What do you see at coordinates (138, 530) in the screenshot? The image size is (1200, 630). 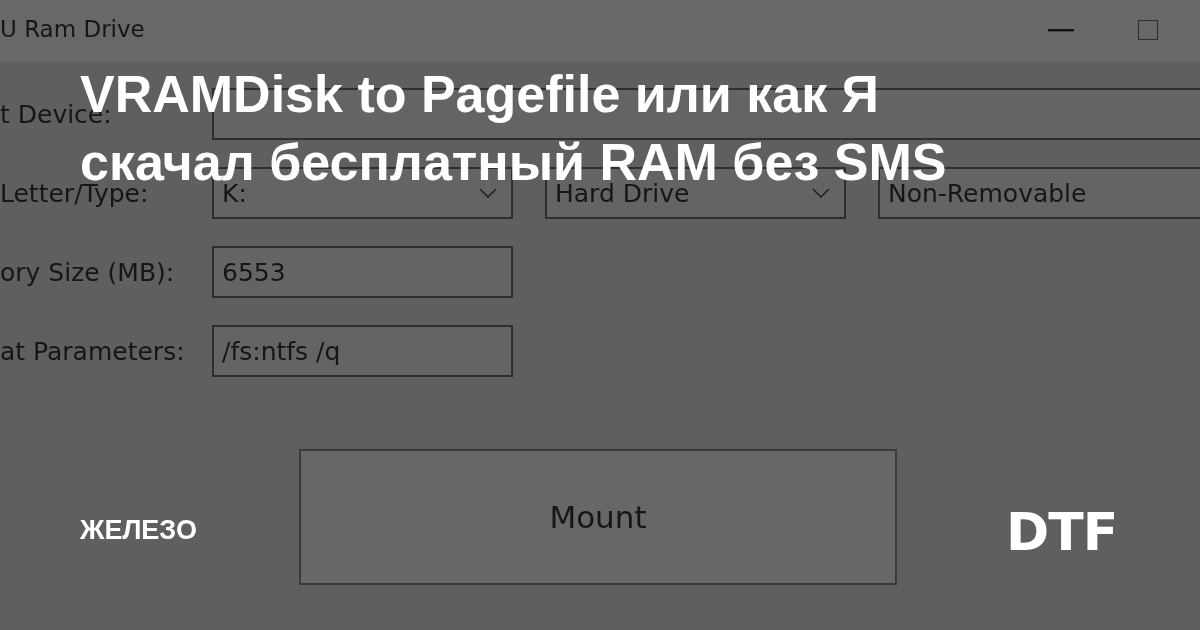 I see `category-label: ЖЕЛЕЗО` at bounding box center [138, 530].